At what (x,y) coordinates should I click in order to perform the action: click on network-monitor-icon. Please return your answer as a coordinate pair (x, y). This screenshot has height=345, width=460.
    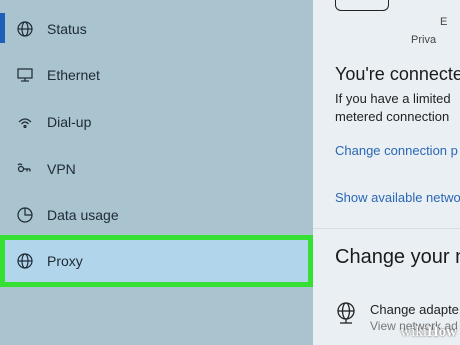
    Looking at the image, I should click on (362, 5).